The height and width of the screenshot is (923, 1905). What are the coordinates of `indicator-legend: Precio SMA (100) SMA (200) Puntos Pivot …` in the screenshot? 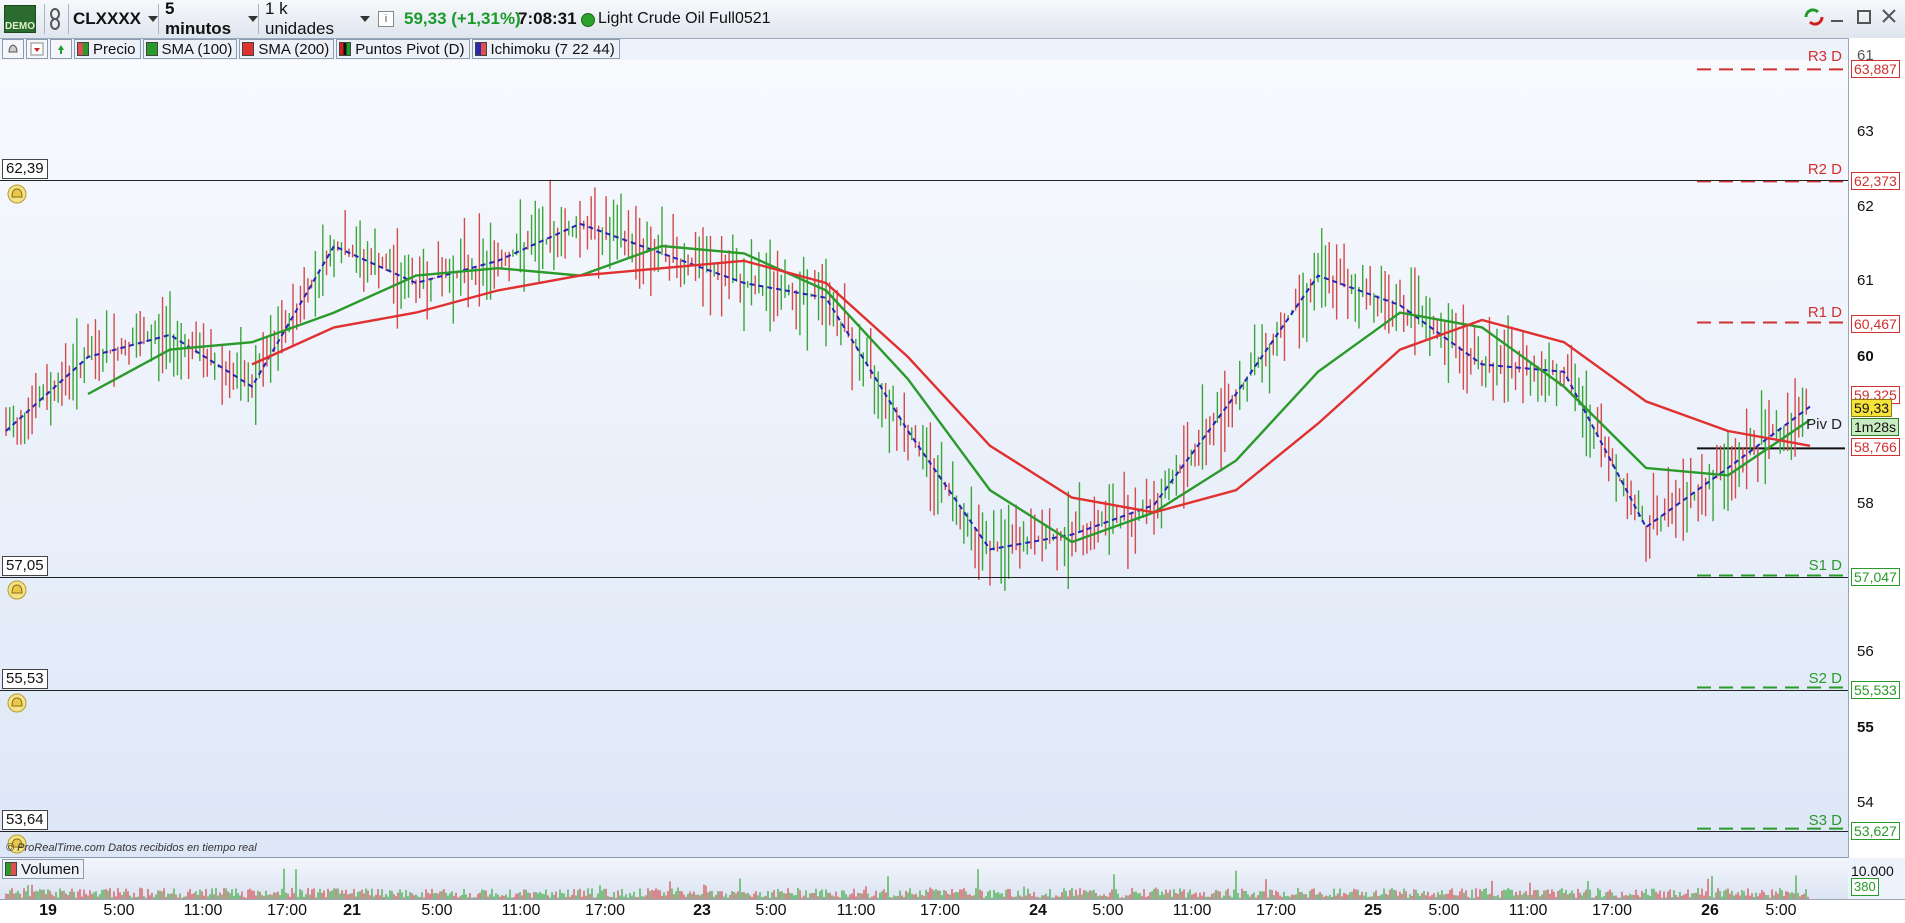 It's located at (310, 49).